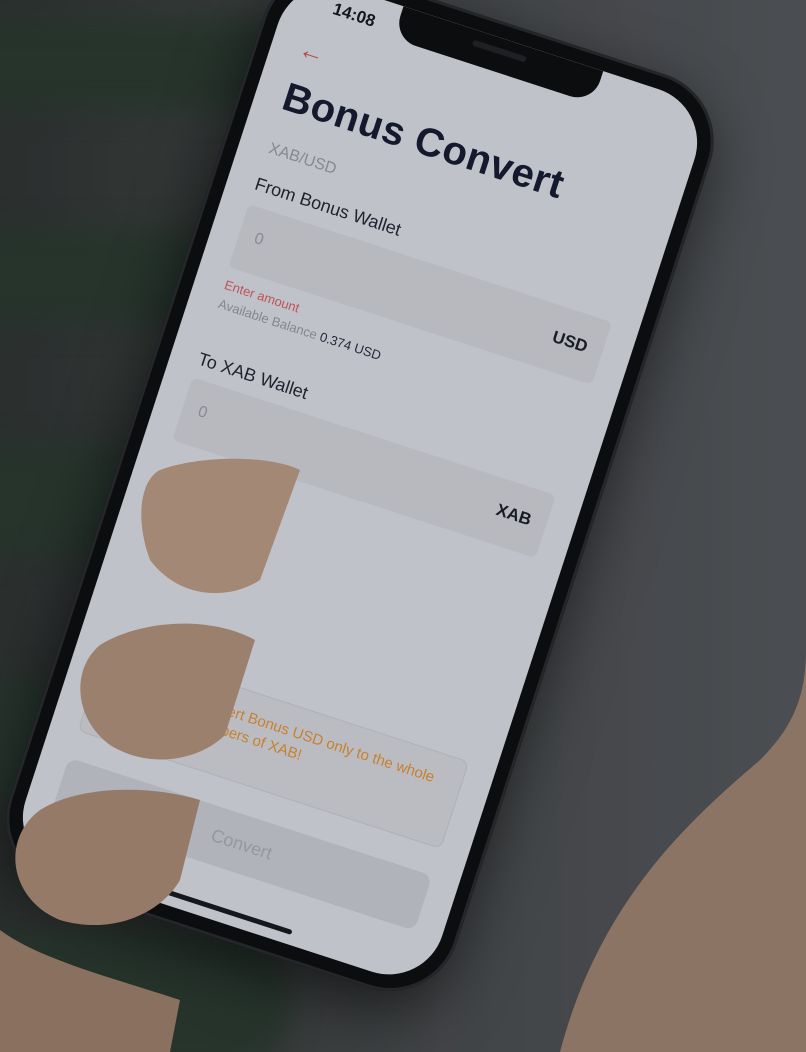  What do you see at coordinates (354, 15) in the screenshot?
I see `status-time: 14:08` at bounding box center [354, 15].